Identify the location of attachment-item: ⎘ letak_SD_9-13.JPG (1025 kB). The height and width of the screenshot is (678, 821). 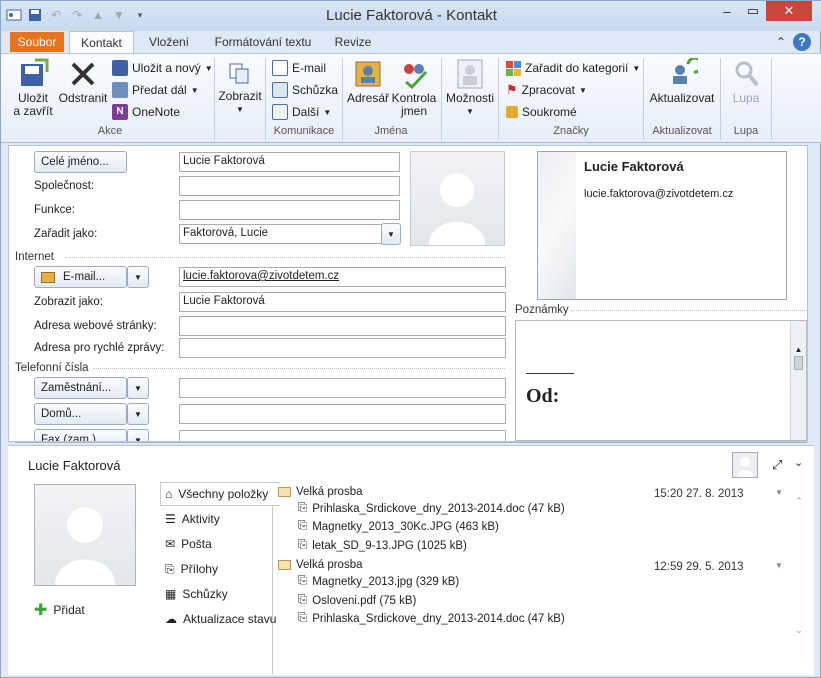
(382, 545).